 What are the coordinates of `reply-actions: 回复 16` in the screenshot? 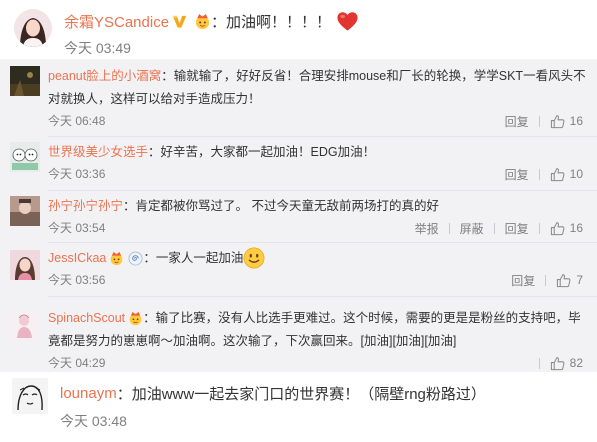 It's located at (544, 121).